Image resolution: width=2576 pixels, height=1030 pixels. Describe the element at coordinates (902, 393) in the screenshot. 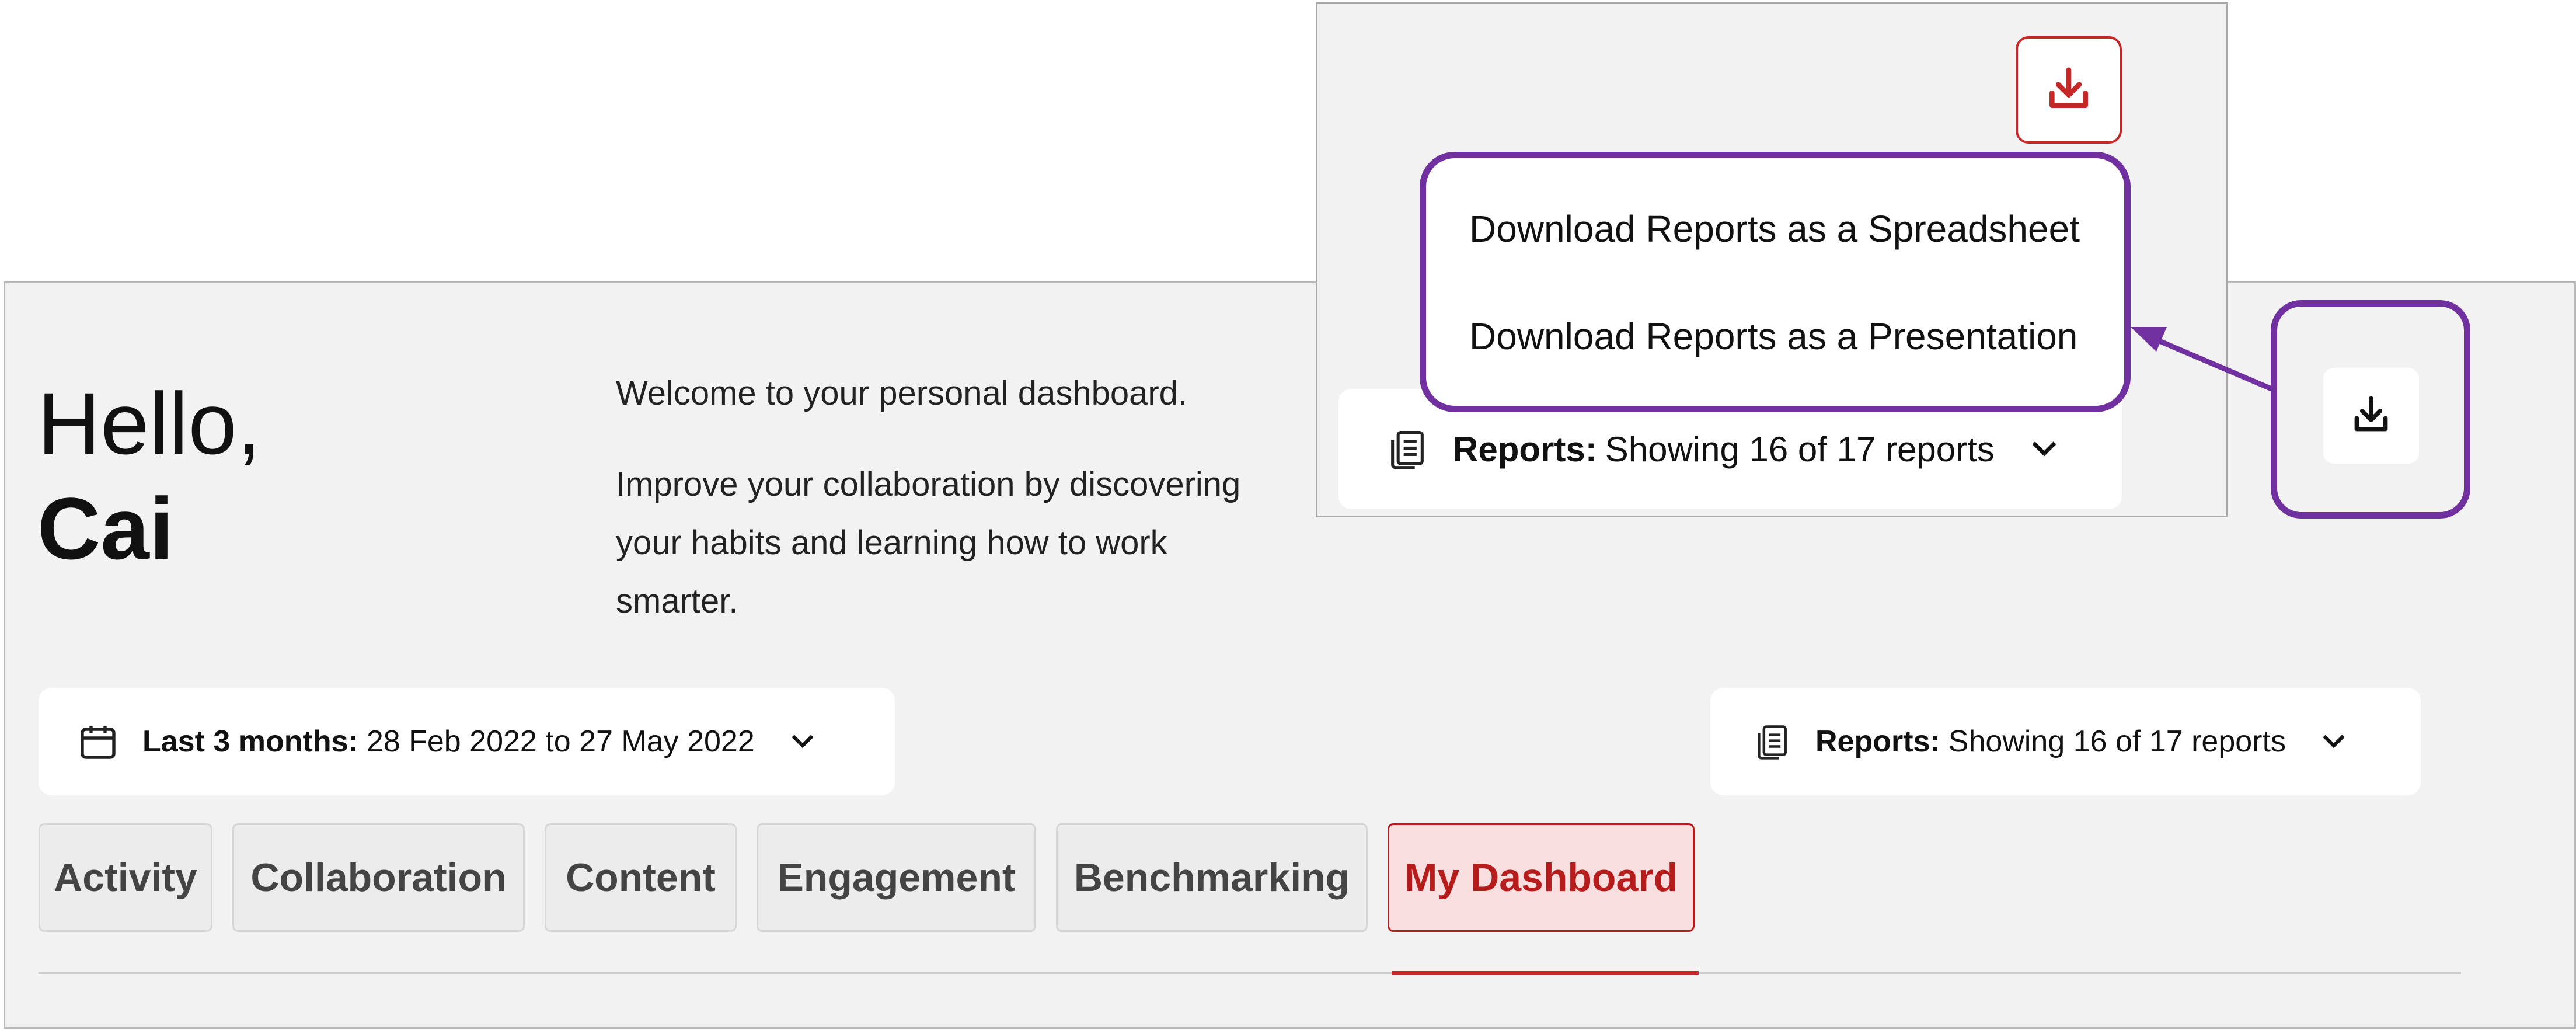

I see `welcome-text: Welcome to your personal dashboard.` at that location.